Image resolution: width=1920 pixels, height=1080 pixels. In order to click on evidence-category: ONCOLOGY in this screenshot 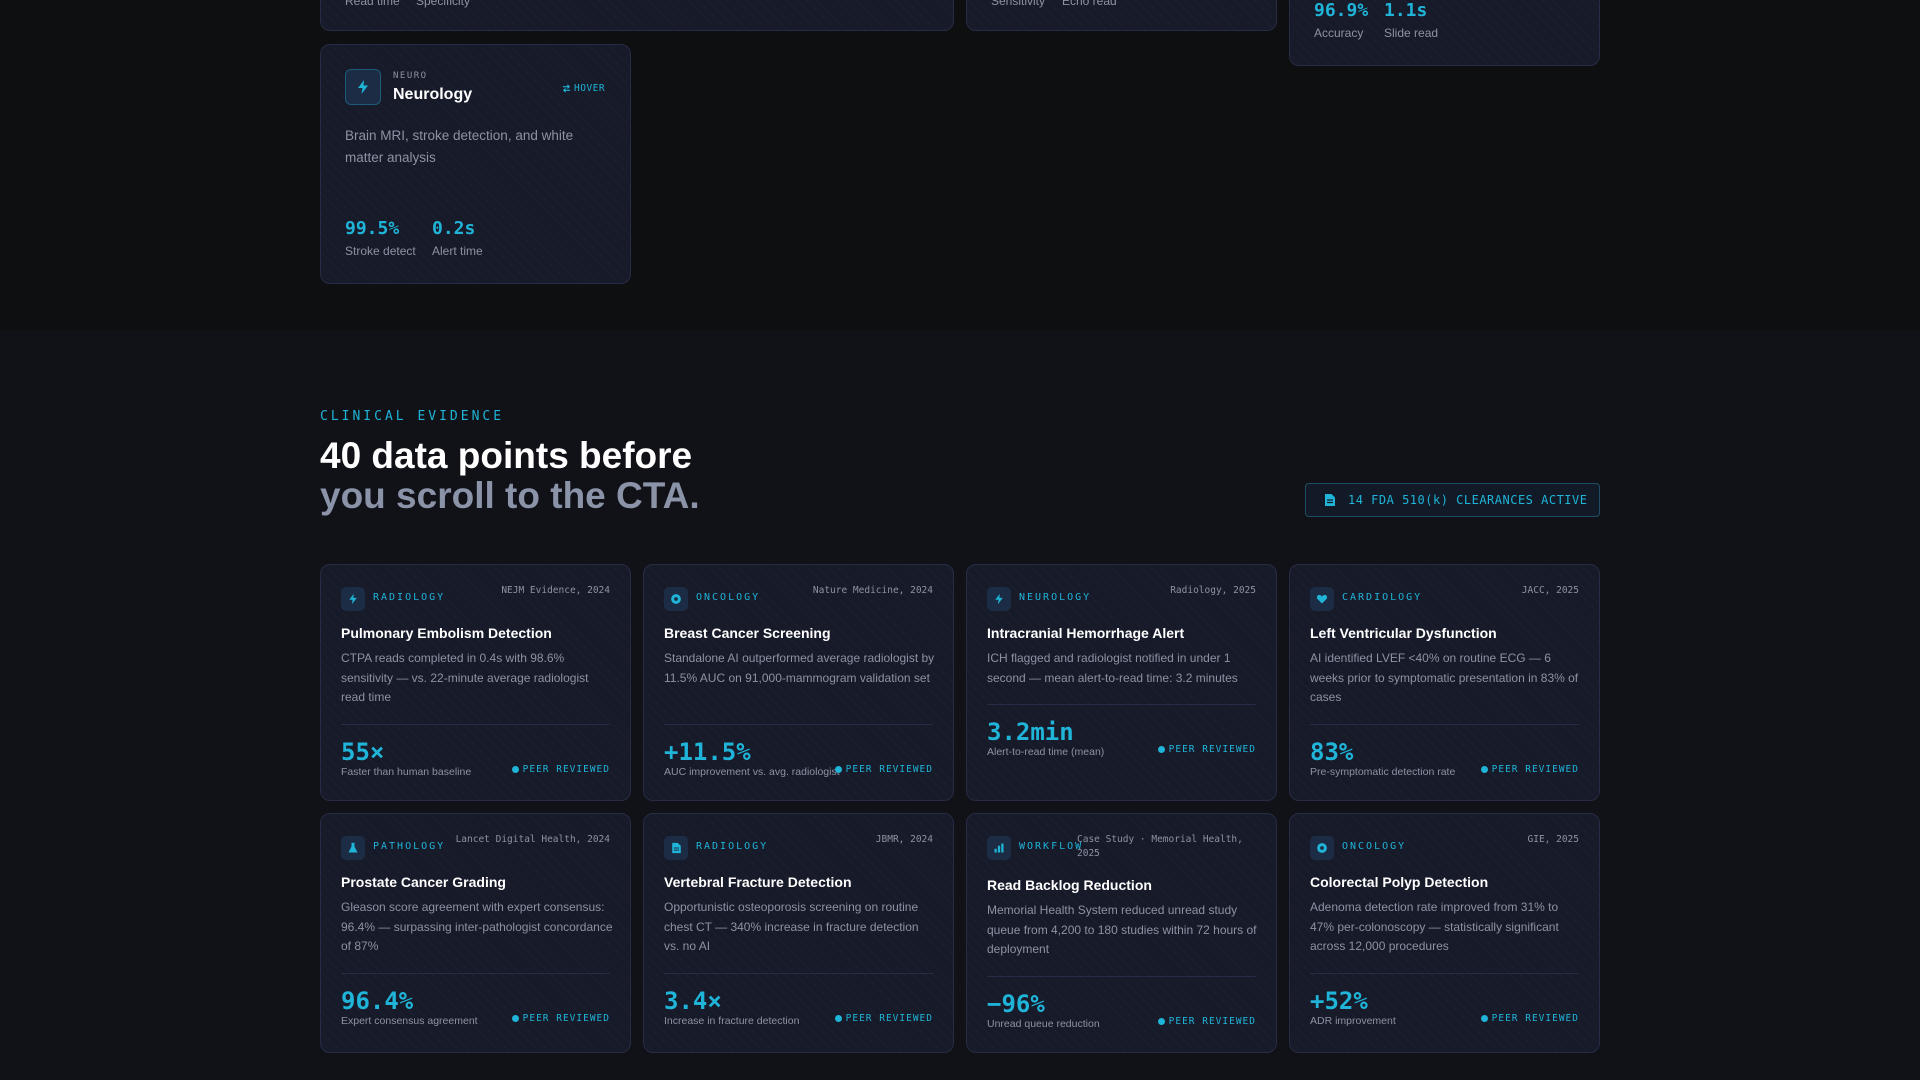, I will do `click(728, 597)`.